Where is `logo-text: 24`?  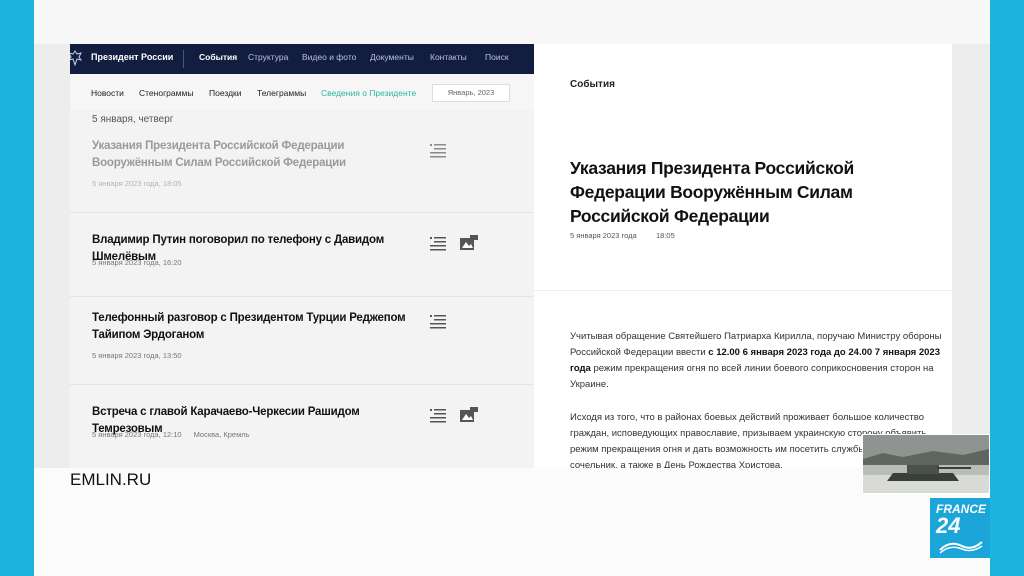 logo-text: 24 is located at coordinates (948, 525).